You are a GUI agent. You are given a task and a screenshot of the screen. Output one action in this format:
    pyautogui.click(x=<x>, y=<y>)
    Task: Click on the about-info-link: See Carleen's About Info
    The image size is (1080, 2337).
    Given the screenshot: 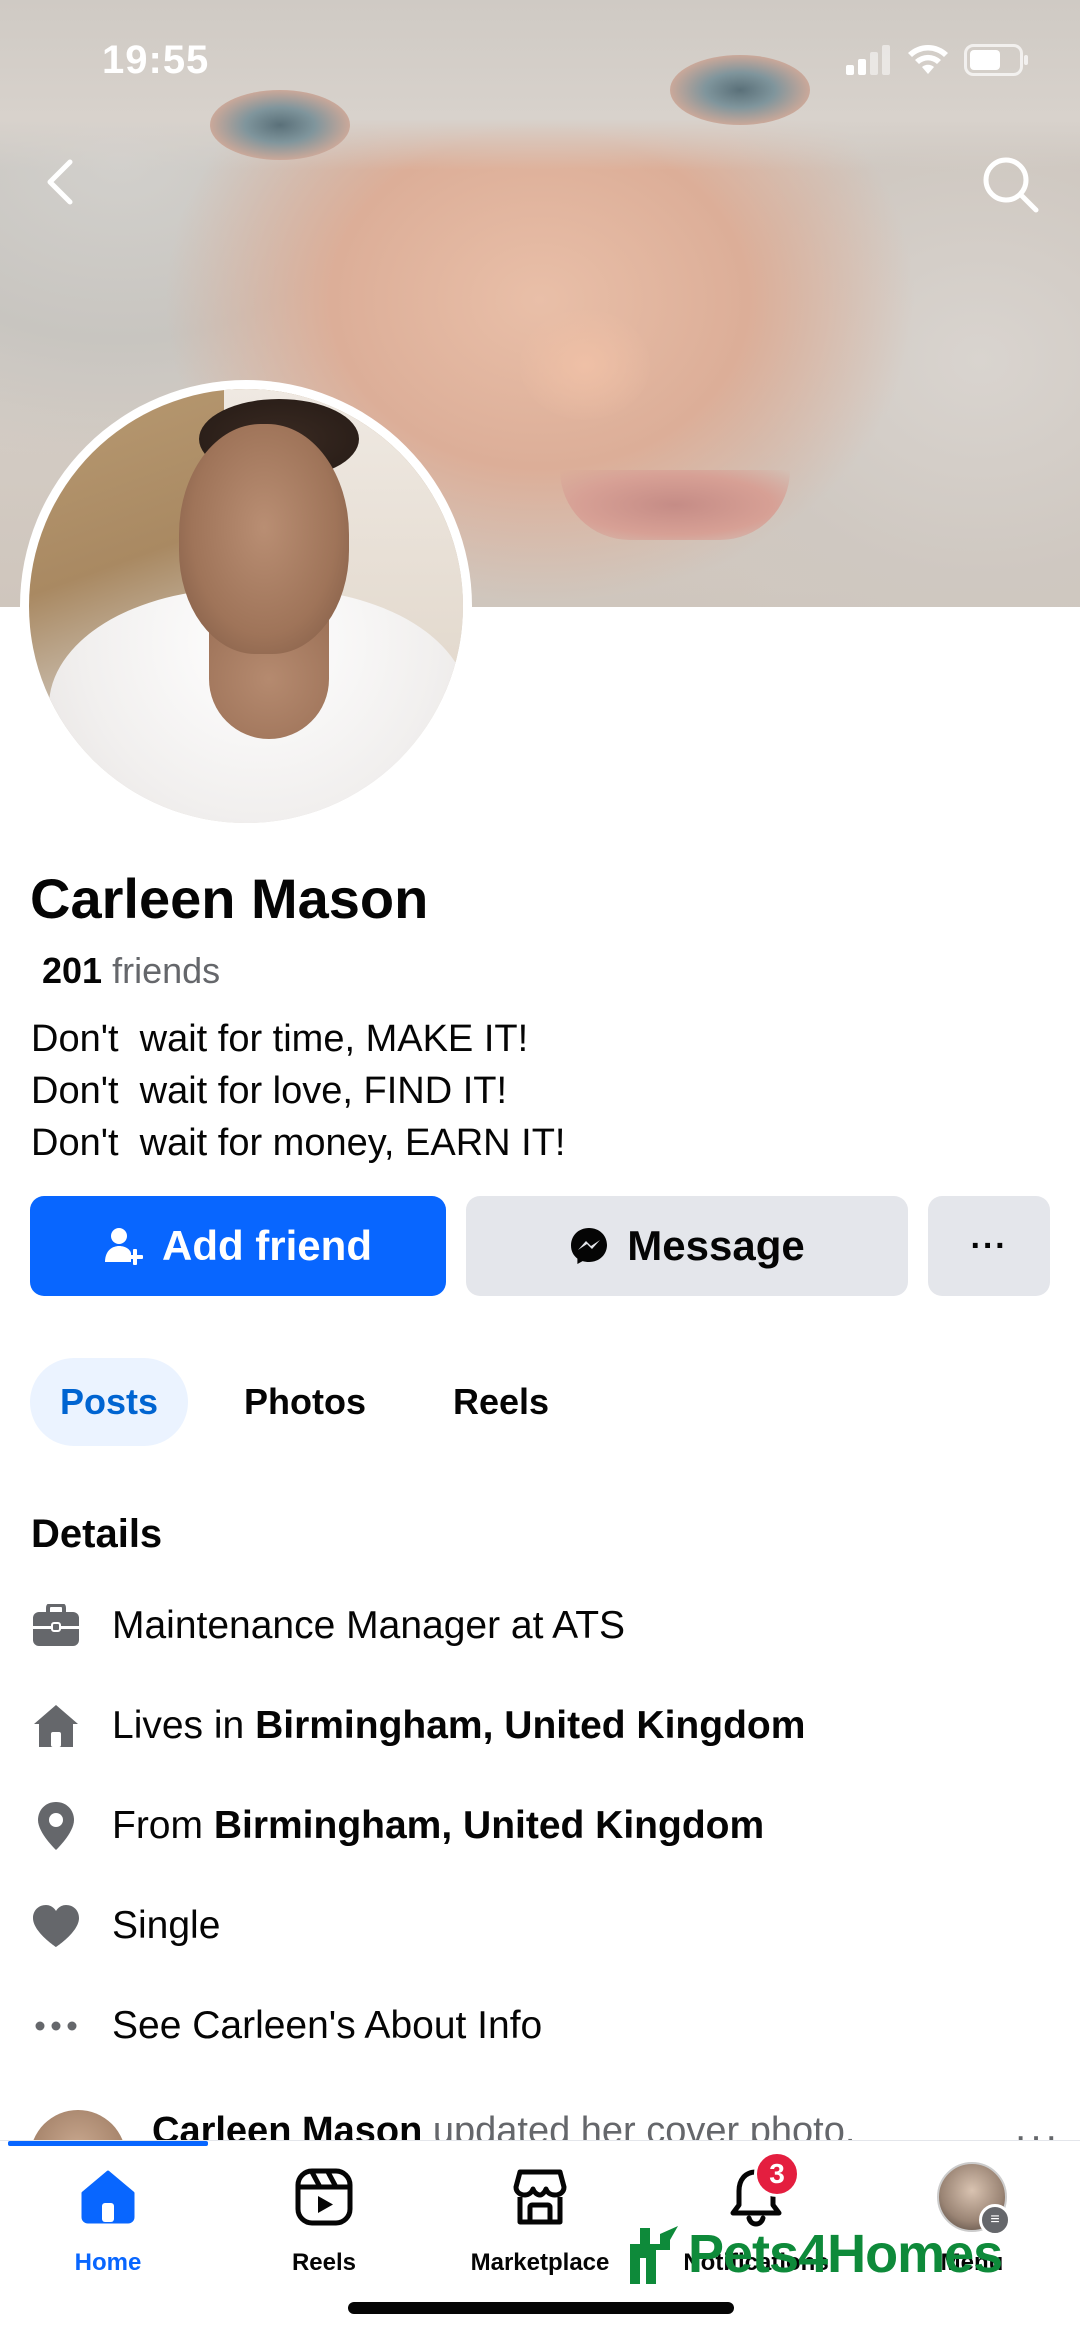 What is the action you would take?
    pyautogui.click(x=286, y=2026)
    